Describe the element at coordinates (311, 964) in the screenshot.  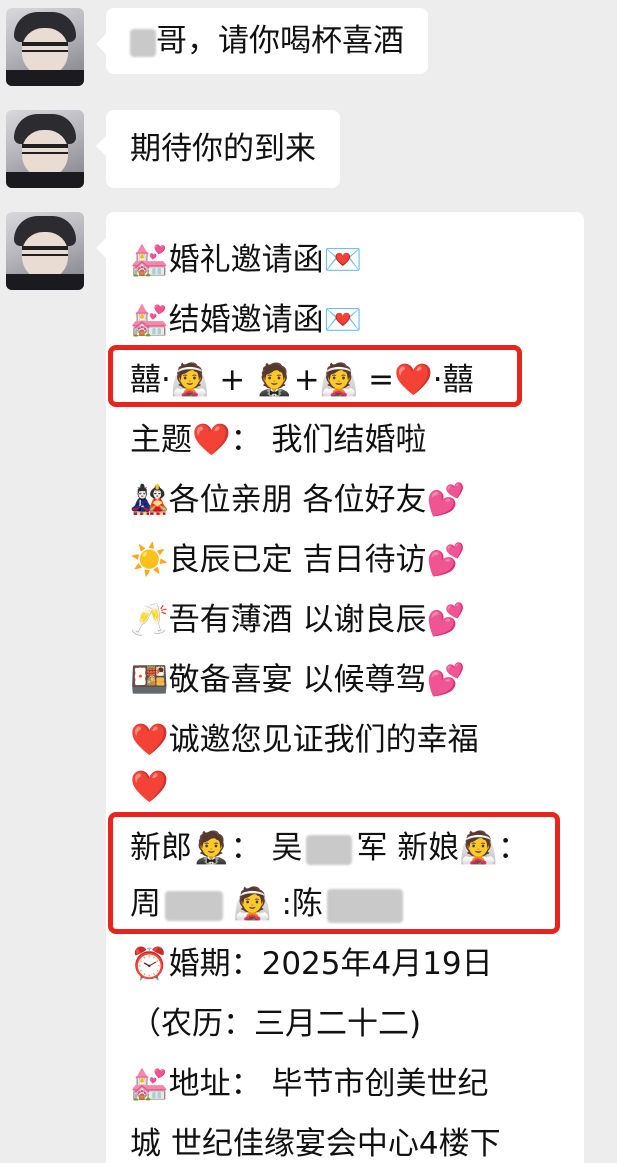
I see `invitation-line: ⏰婚期：2025年4月19日` at that location.